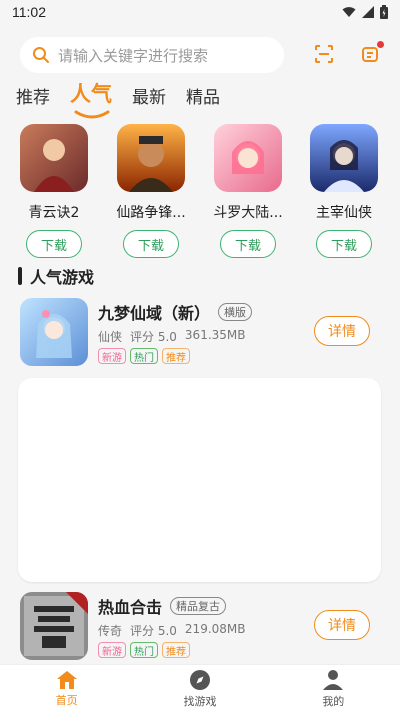  I want to click on game-icon-jiumengxianyu, so click(54, 332).